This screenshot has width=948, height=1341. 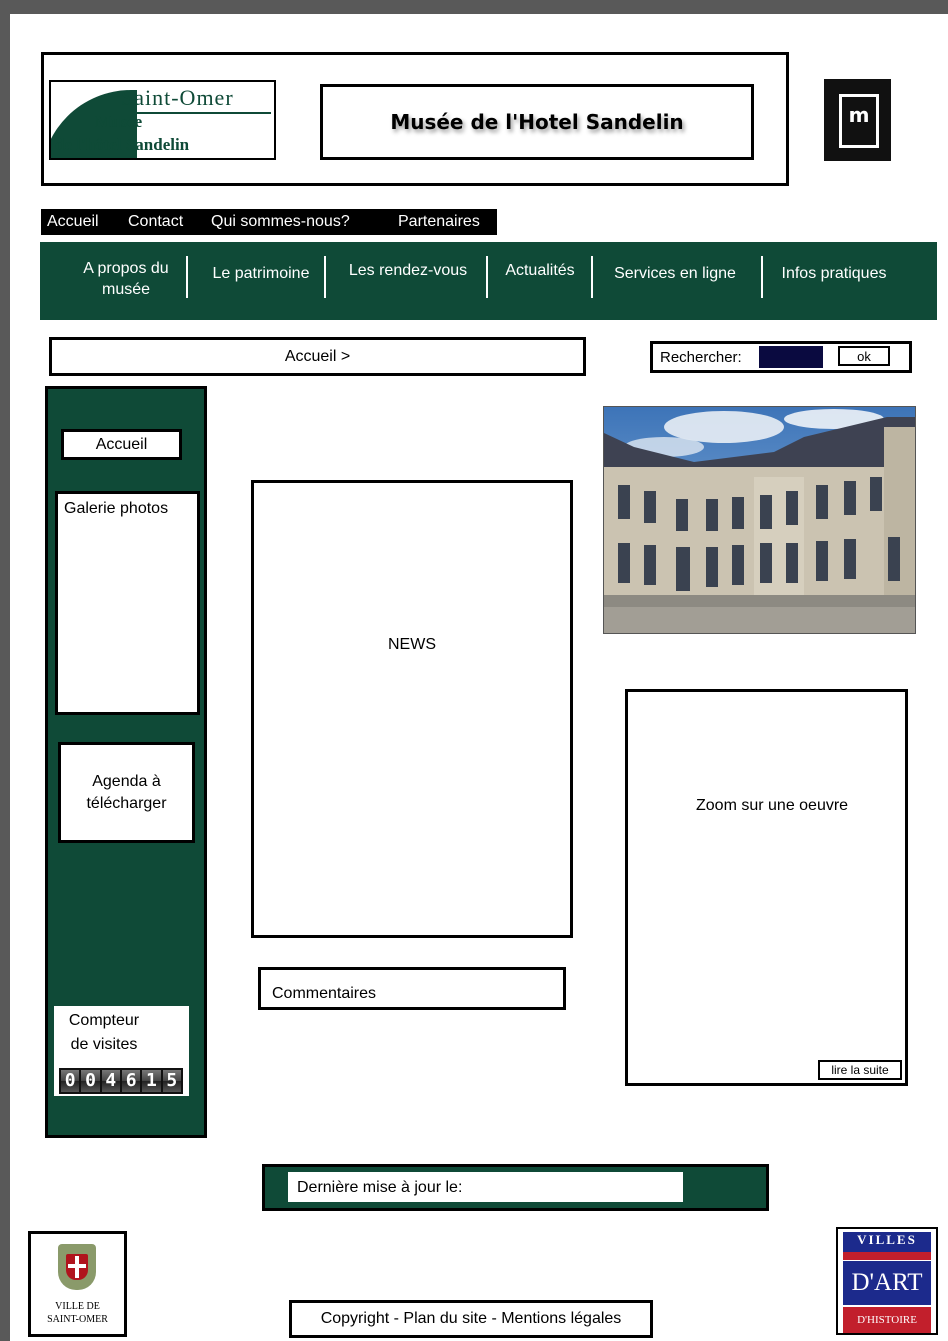 What do you see at coordinates (887, 1320) in the screenshot?
I see `villes-logo-bottom: D'HISTOIRE` at bounding box center [887, 1320].